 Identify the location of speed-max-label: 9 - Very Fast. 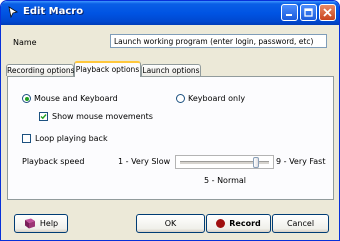
(301, 161).